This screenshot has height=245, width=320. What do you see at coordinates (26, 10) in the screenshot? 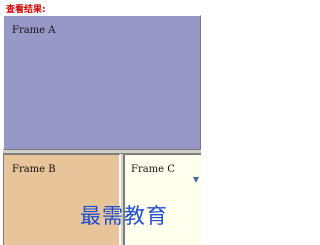
I see `result-caption: 查看结果:` at bounding box center [26, 10].